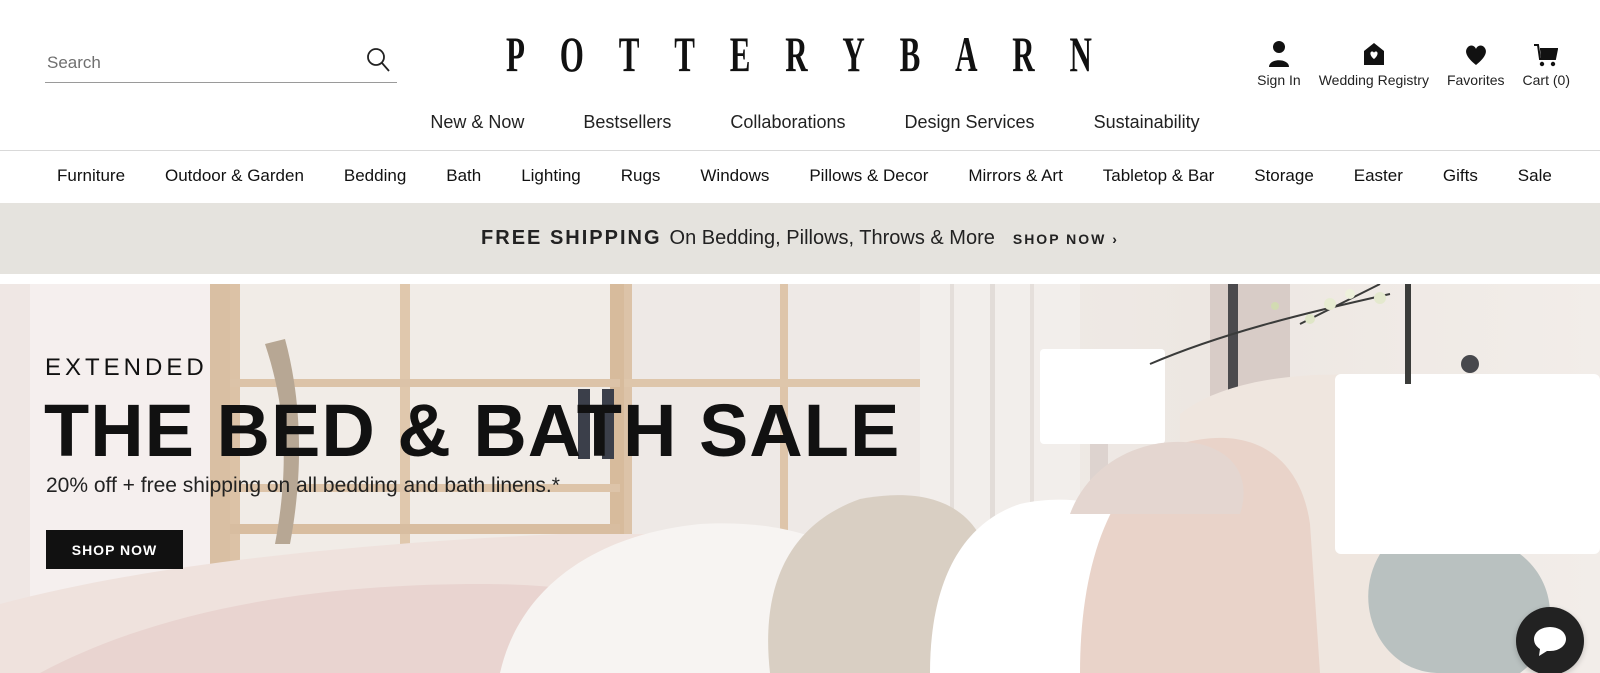 This screenshot has width=1600, height=673. What do you see at coordinates (197, 63) in the screenshot?
I see `search-input` at bounding box center [197, 63].